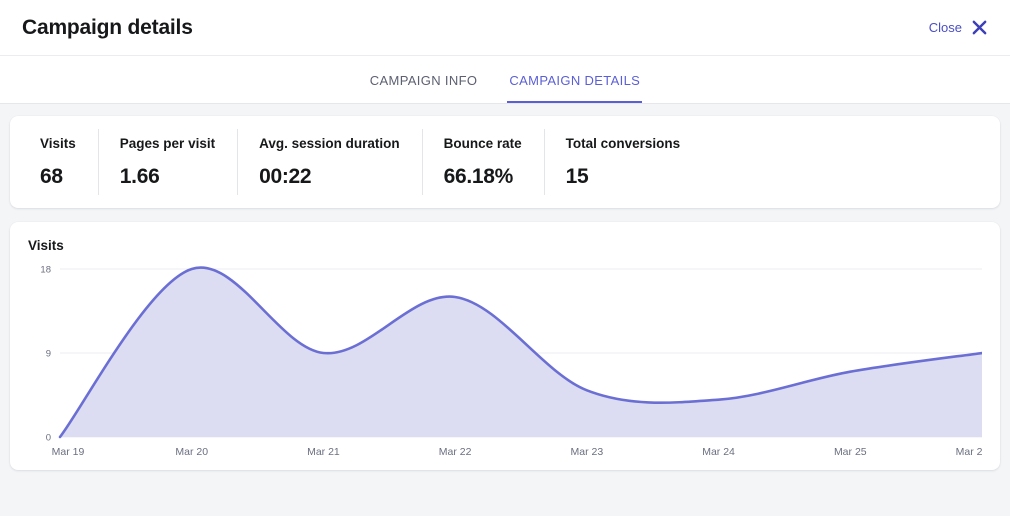 The width and height of the screenshot is (1010, 516). I want to click on chart-x-tick-label: Mar 21, so click(323, 452).